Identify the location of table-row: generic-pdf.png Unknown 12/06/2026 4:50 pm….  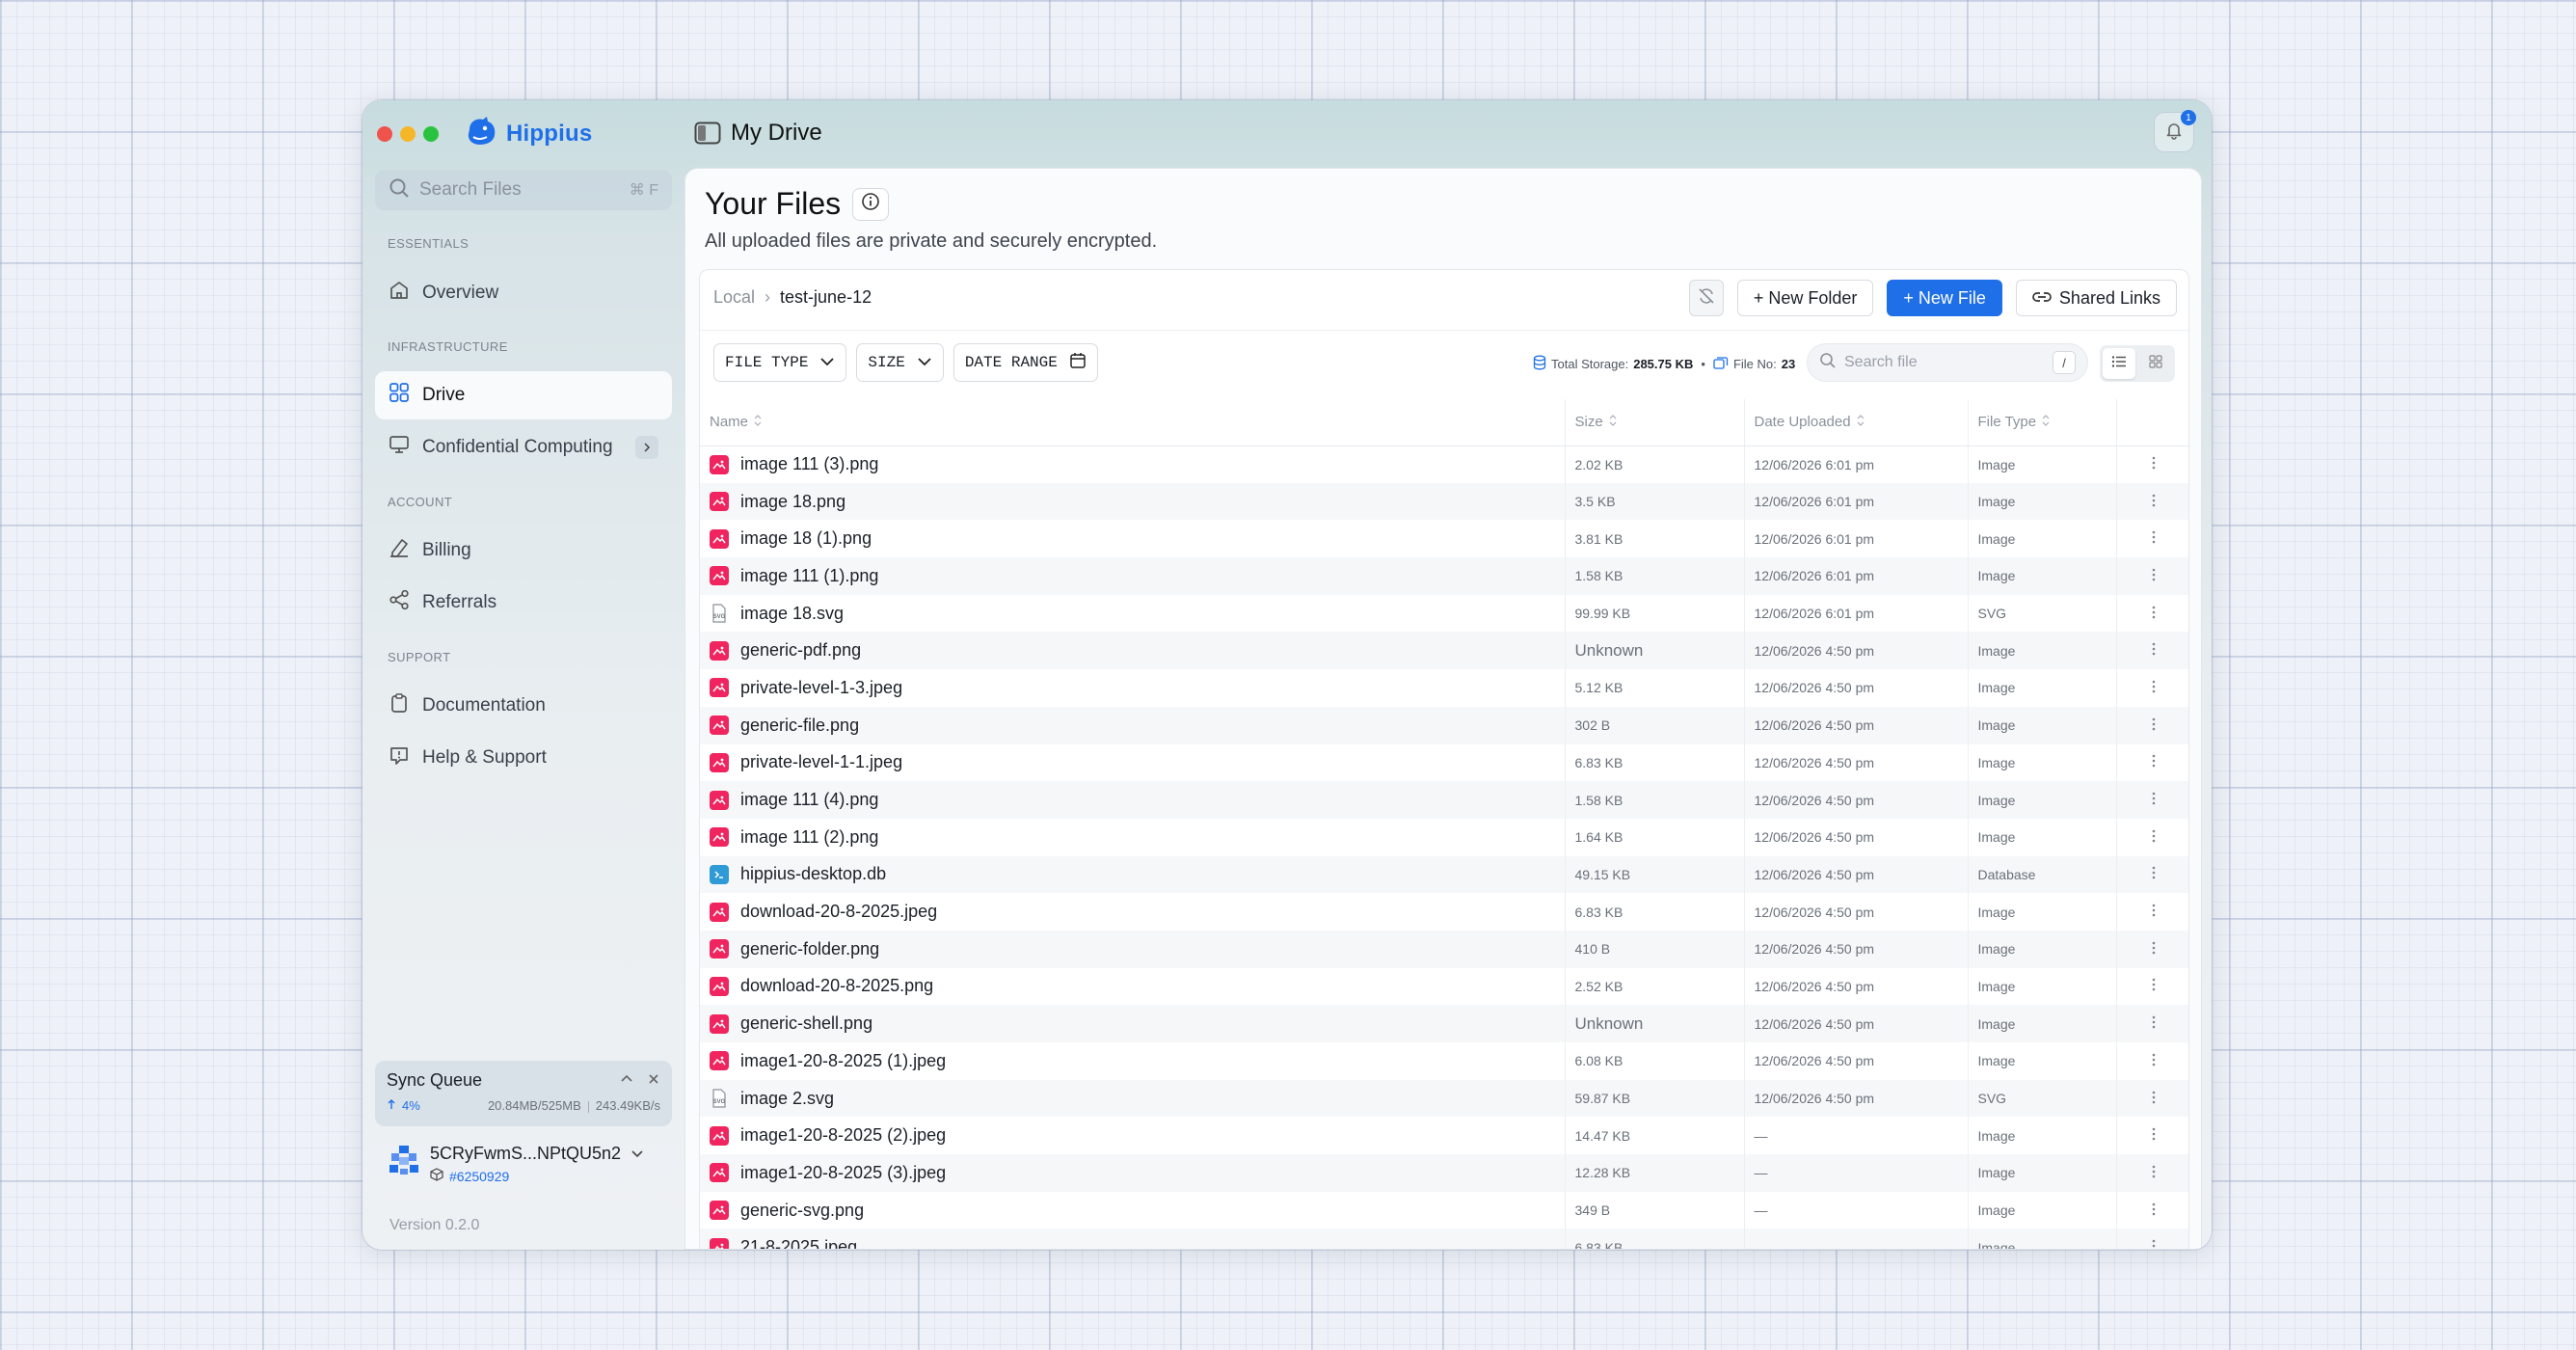
(1444, 651).